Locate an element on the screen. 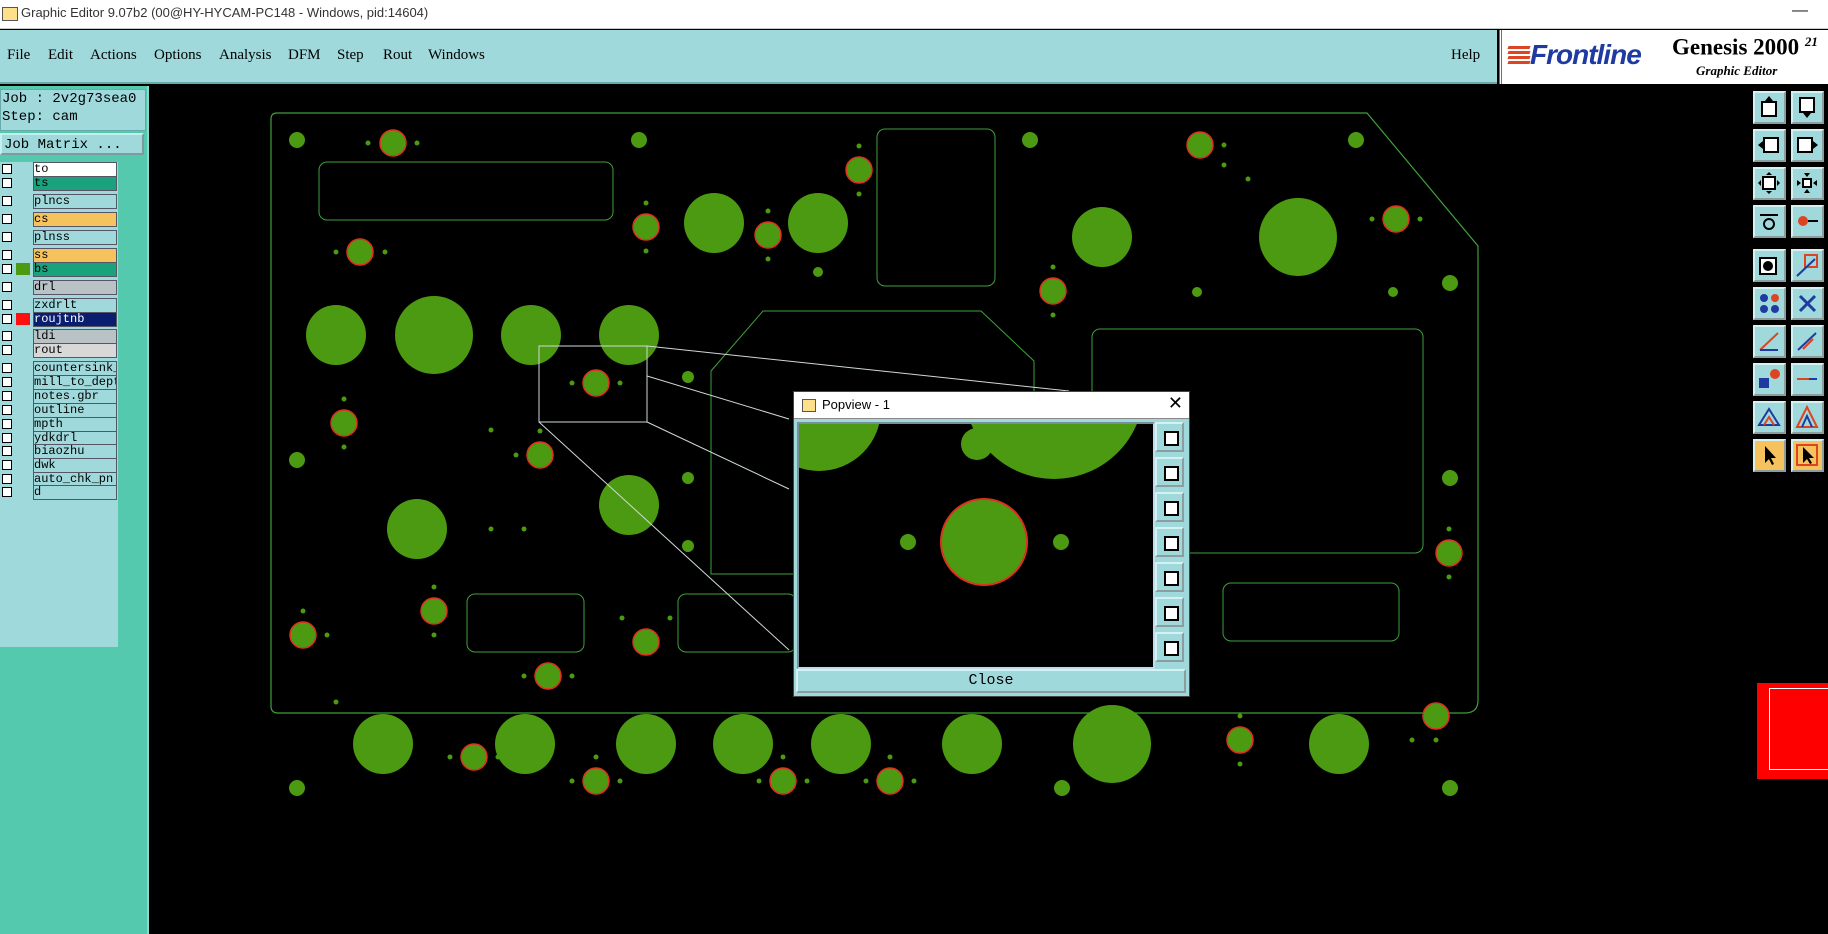 The width and height of the screenshot is (1828, 934). layer-name: roujtnb is located at coordinates (75, 319).